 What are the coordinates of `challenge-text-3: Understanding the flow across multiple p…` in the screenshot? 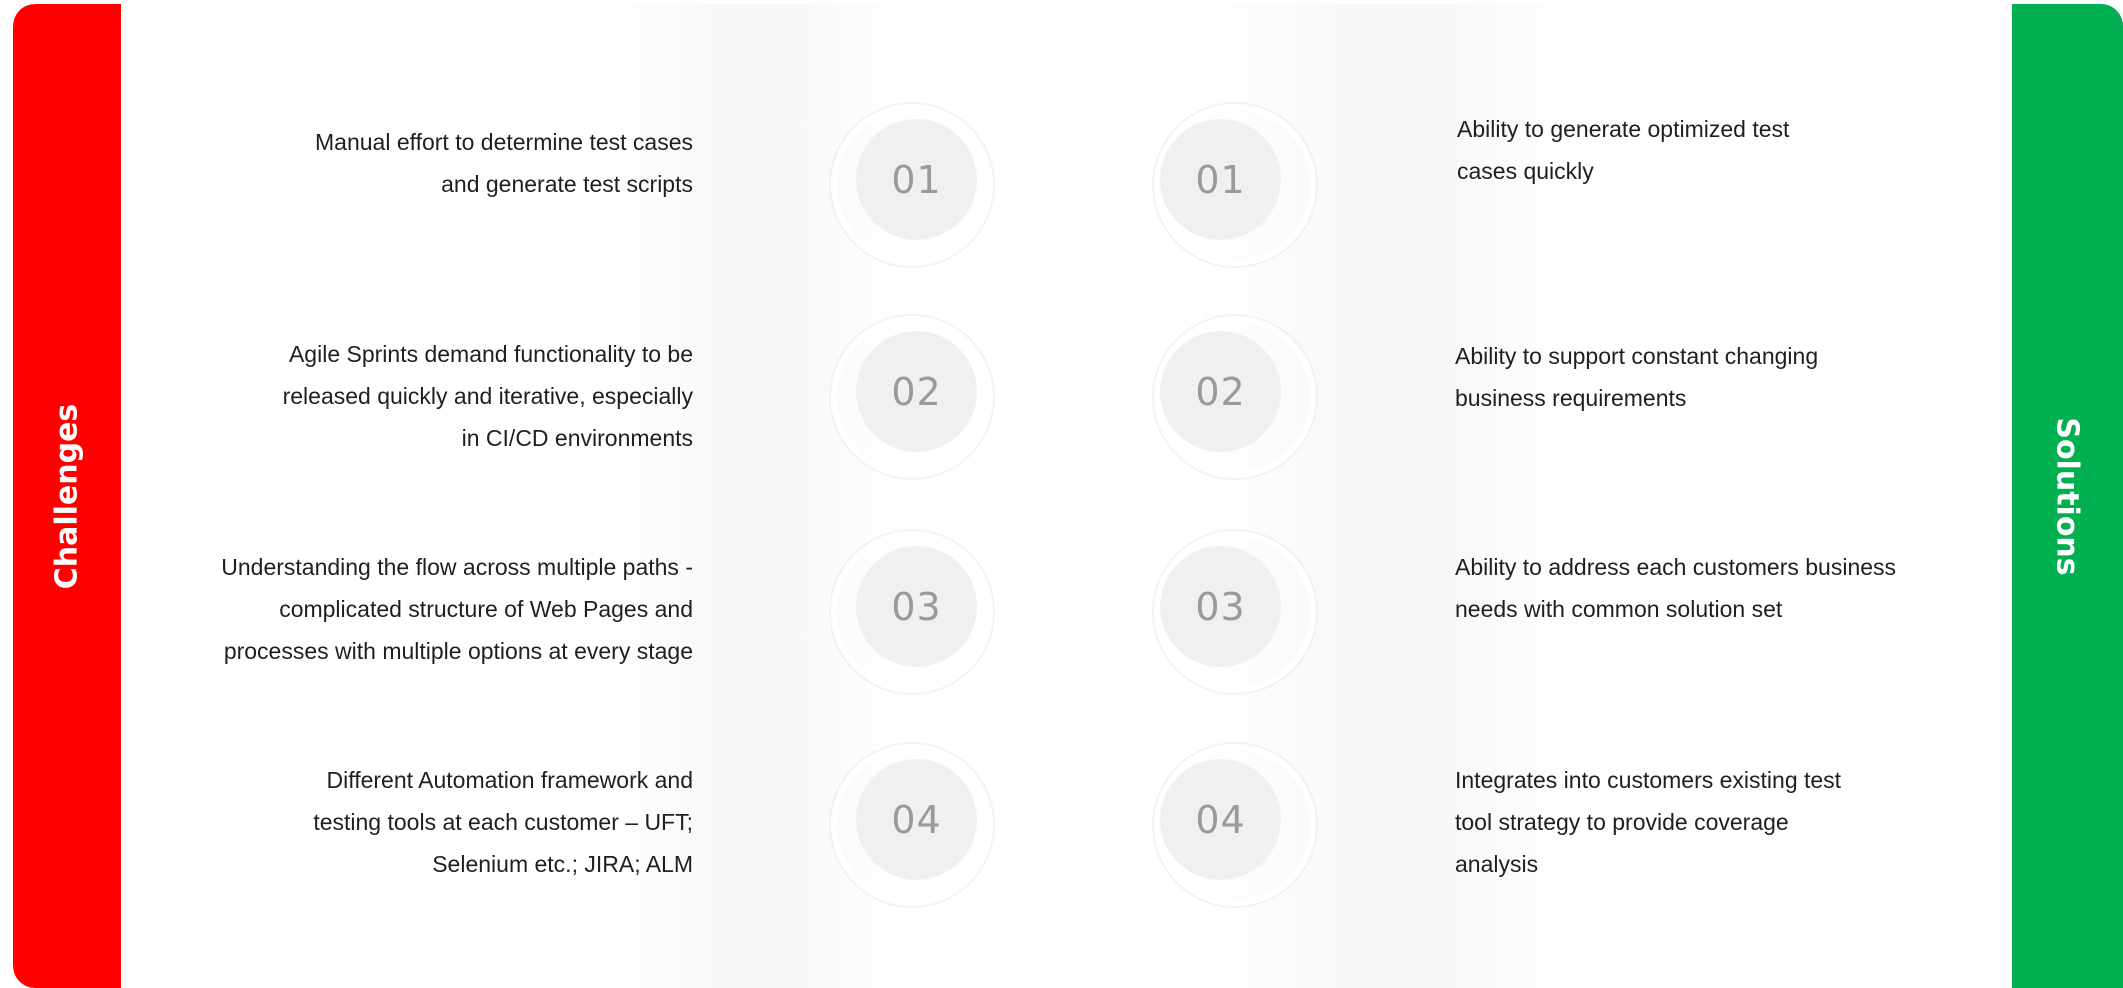 It's located at (457, 609).